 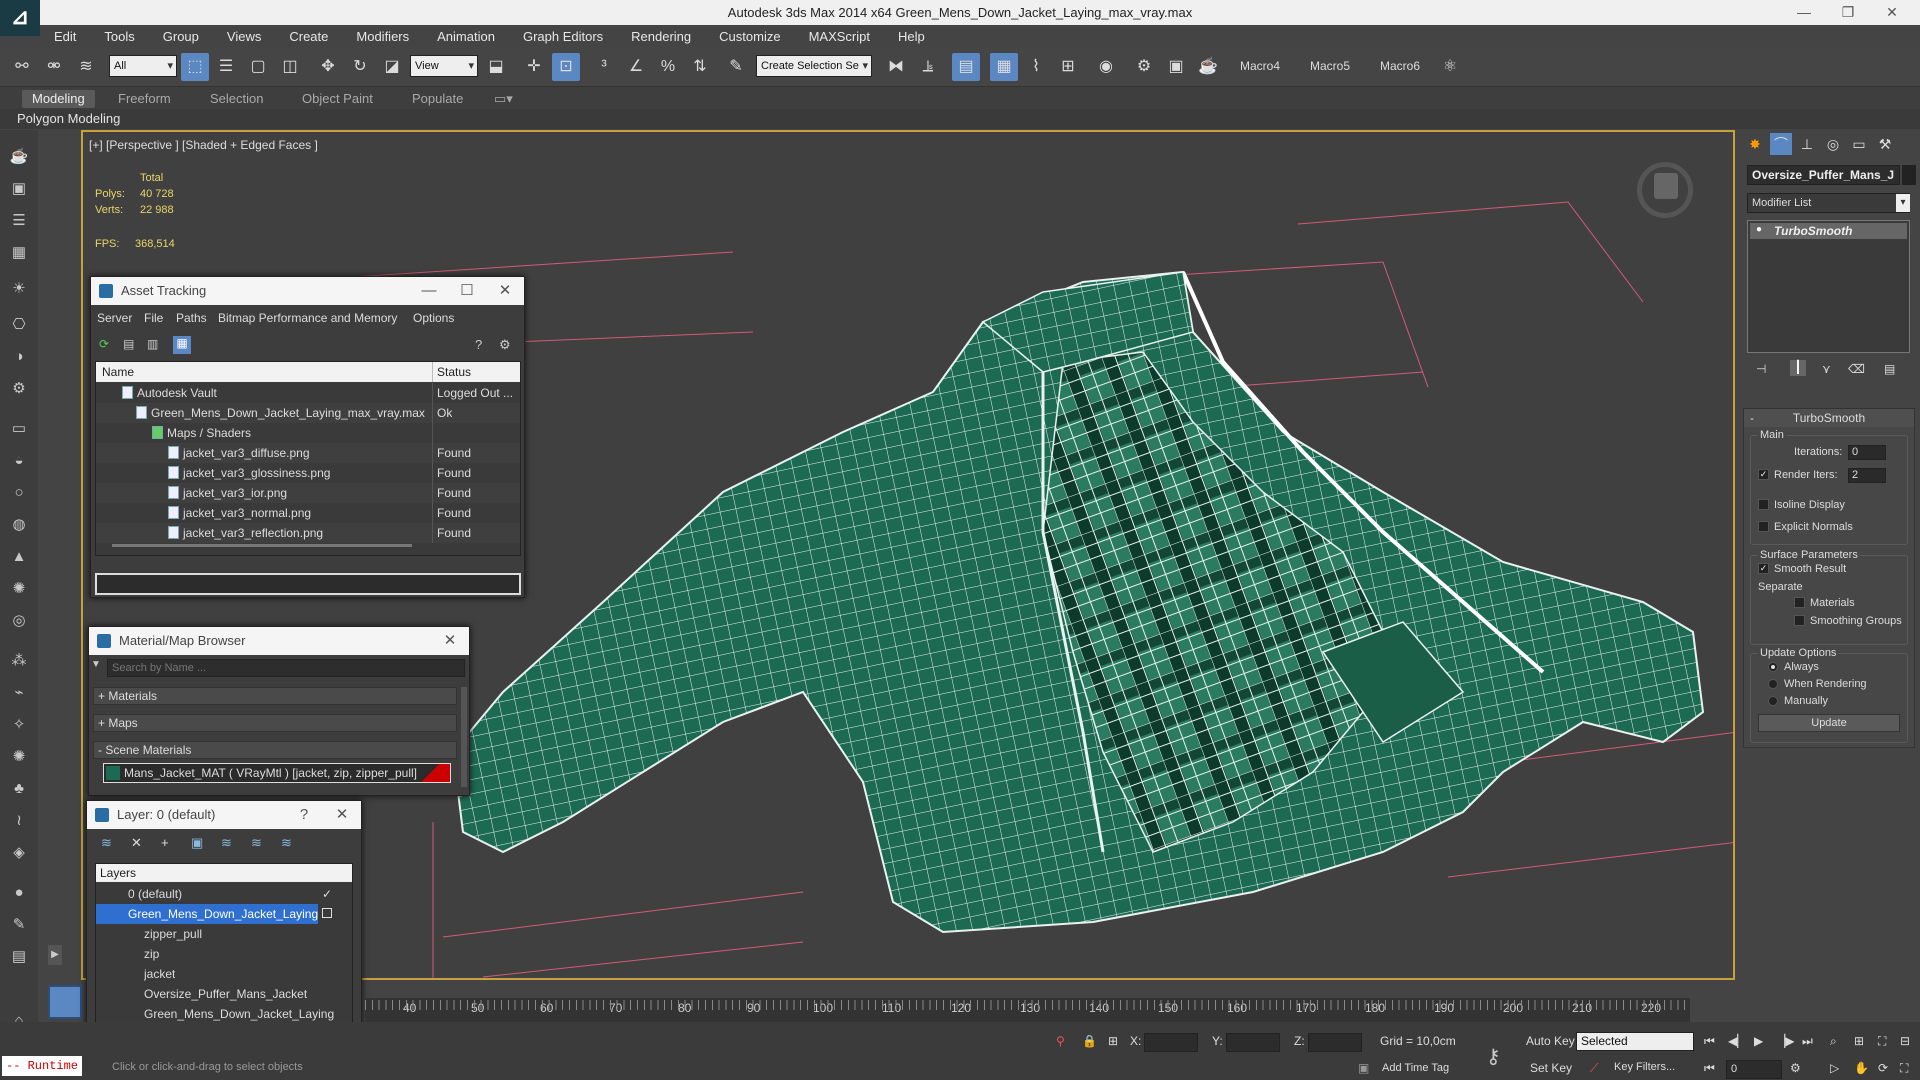 I want to click on list-view-icon: ▤, so click(x=131, y=345).